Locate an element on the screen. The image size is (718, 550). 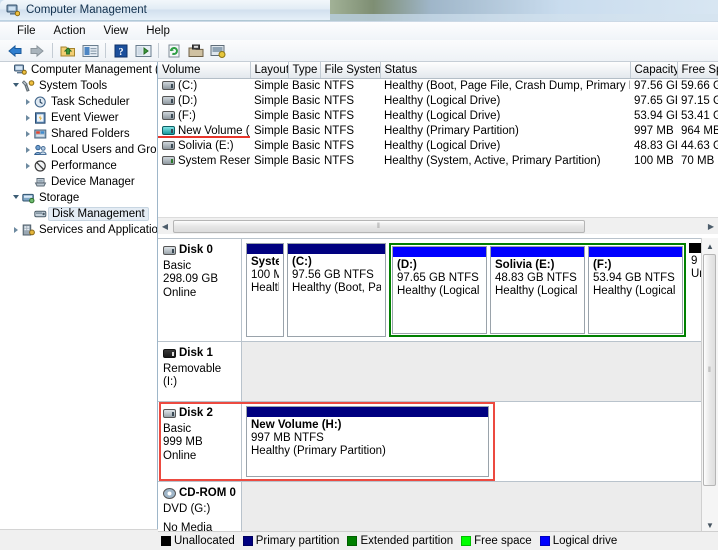
partition-size: 48.83 GB NTFS is located at coordinates (536, 278).